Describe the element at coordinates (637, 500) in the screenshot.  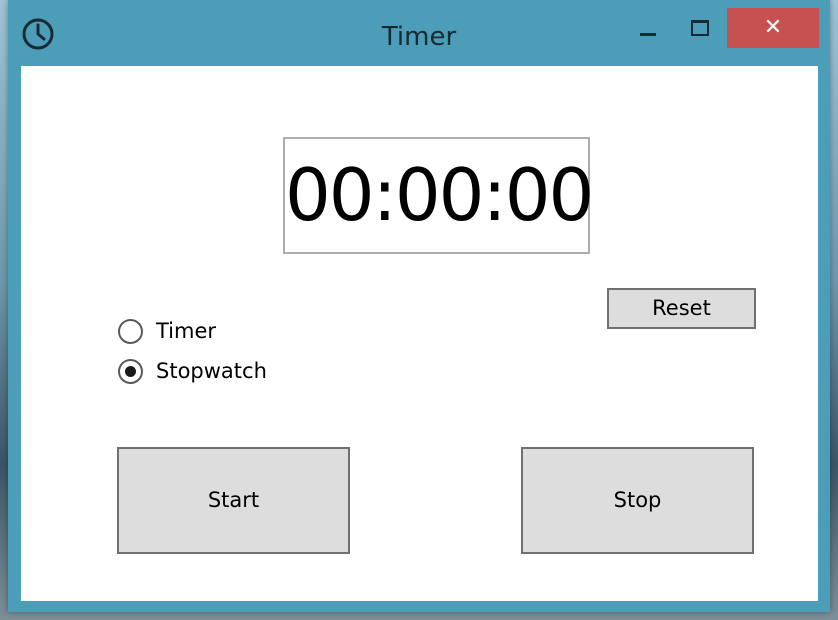
I see `stop-button: Stop` at that location.